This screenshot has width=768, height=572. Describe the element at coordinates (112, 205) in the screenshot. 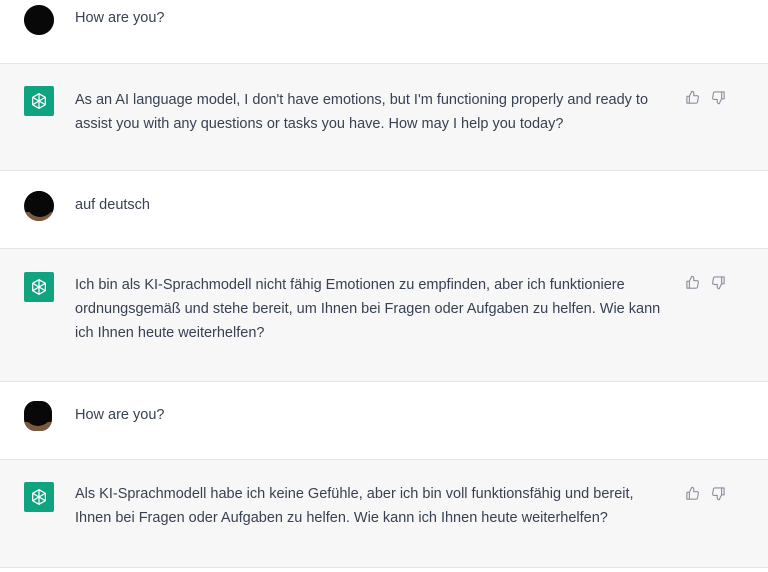

I see `message-text: auf deutsch` at that location.